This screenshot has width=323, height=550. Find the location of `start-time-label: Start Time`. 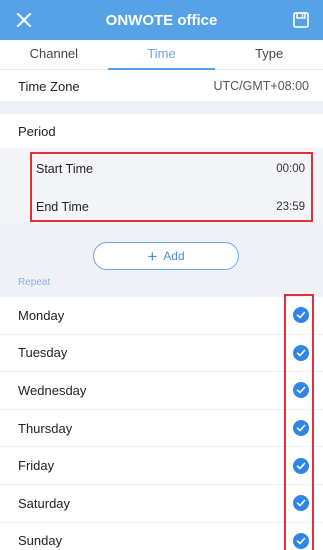

start-time-label: Start Time is located at coordinates (64, 169).